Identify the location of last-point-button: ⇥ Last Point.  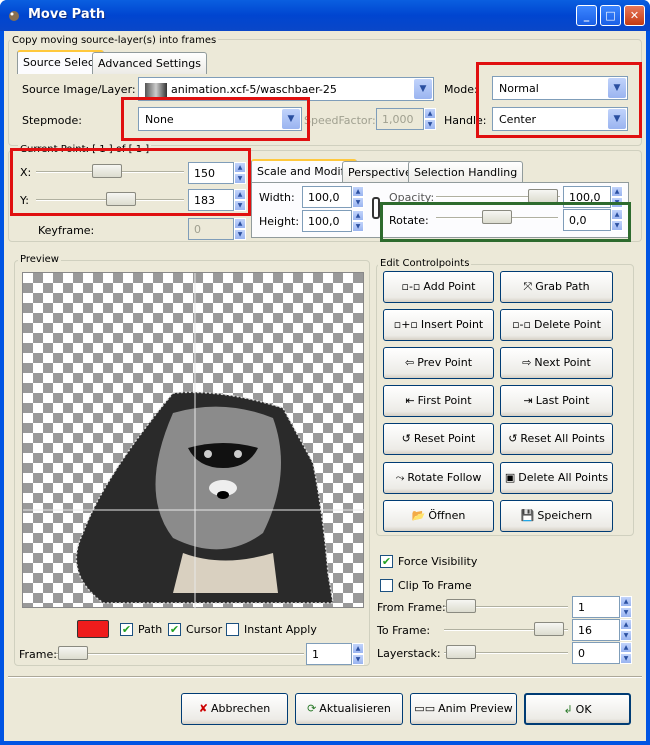
(556, 401).